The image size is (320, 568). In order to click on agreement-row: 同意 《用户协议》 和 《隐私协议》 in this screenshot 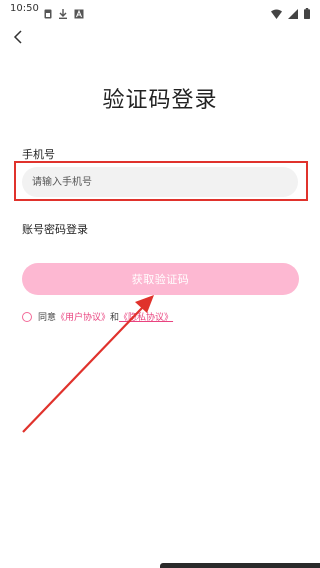, I will do `click(97, 316)`.